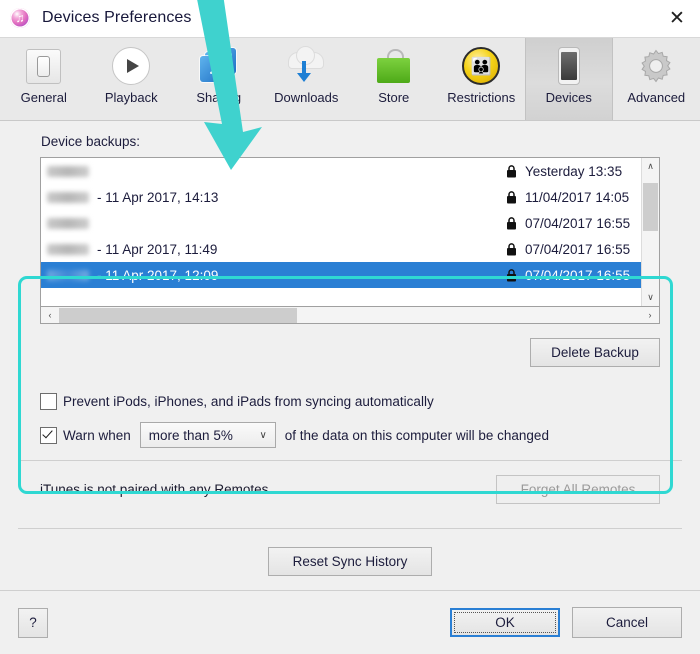 Image resolution: width=700 pixels, height=654 pixels. What do you see at coordinates (569, 66) in the screenshot?
I see `iphone-device-icon` at bounding box center [569, 66].